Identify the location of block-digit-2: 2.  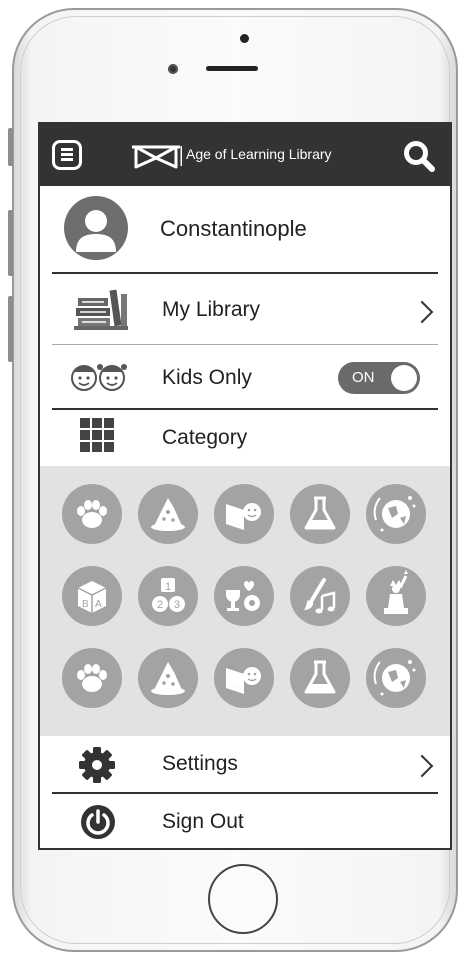
(160, 605).